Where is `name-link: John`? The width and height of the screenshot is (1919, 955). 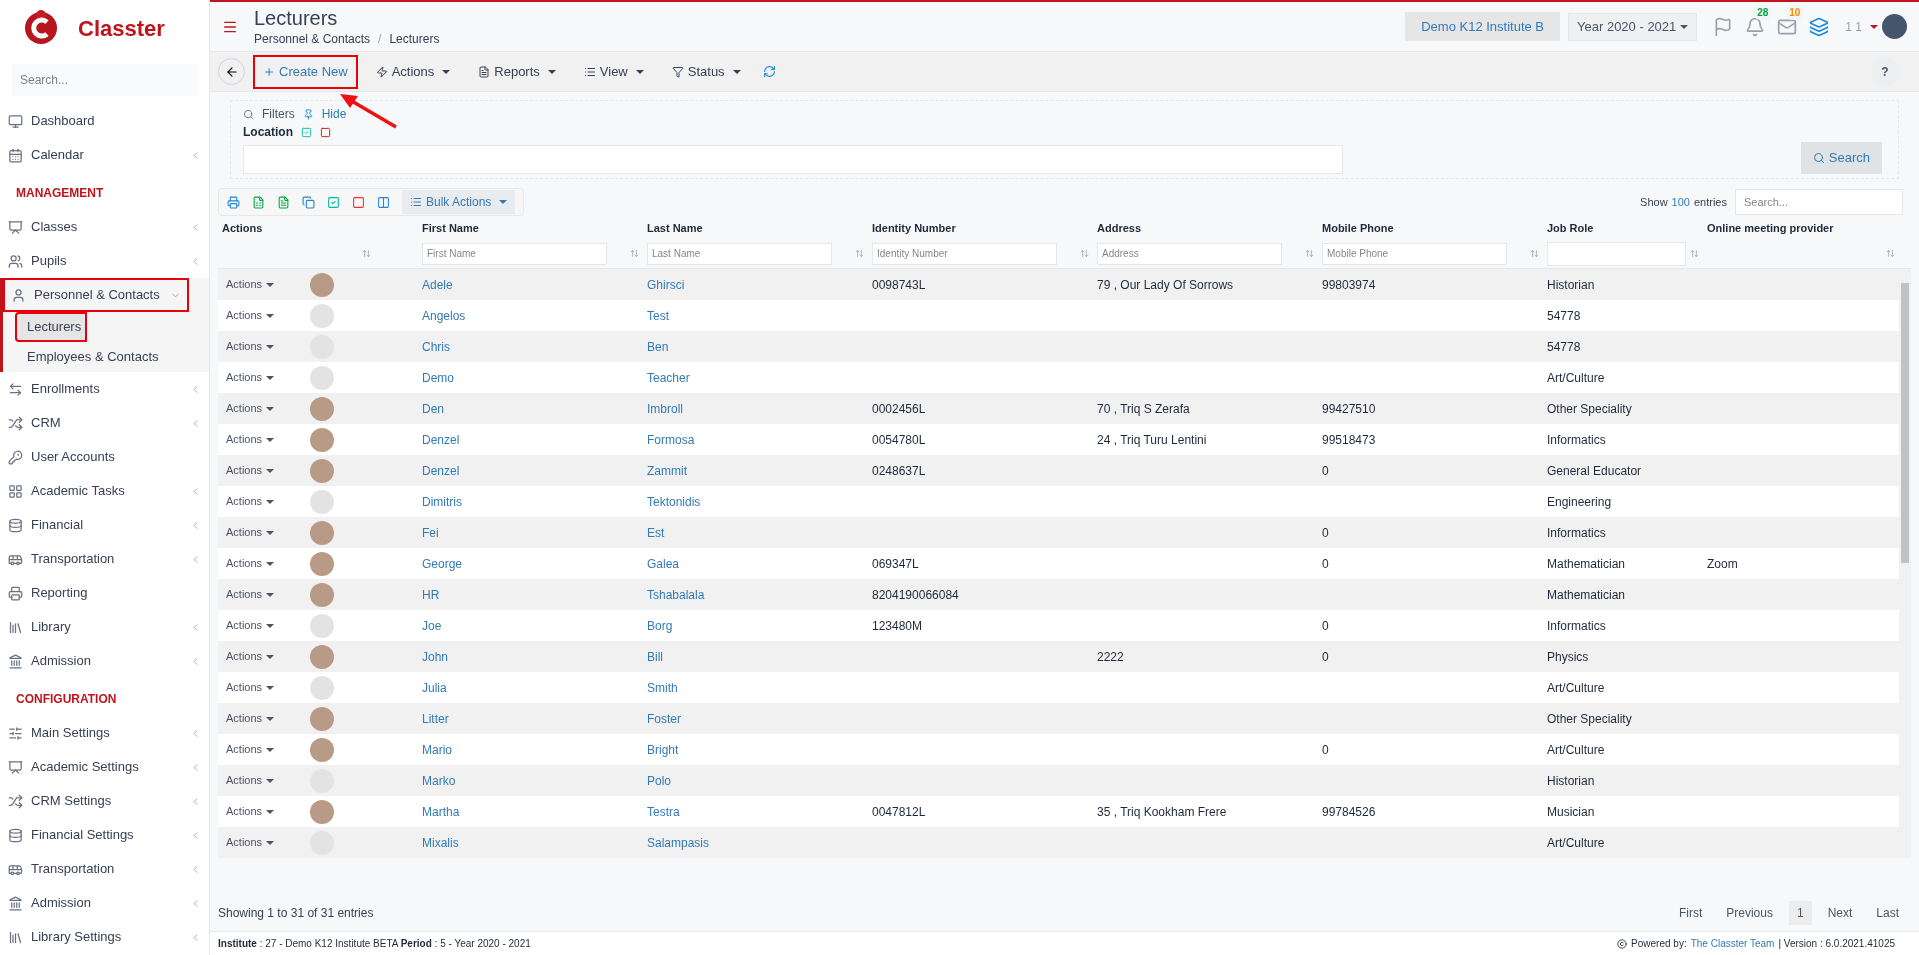 name-link: John is located at coordinates (435, 656).